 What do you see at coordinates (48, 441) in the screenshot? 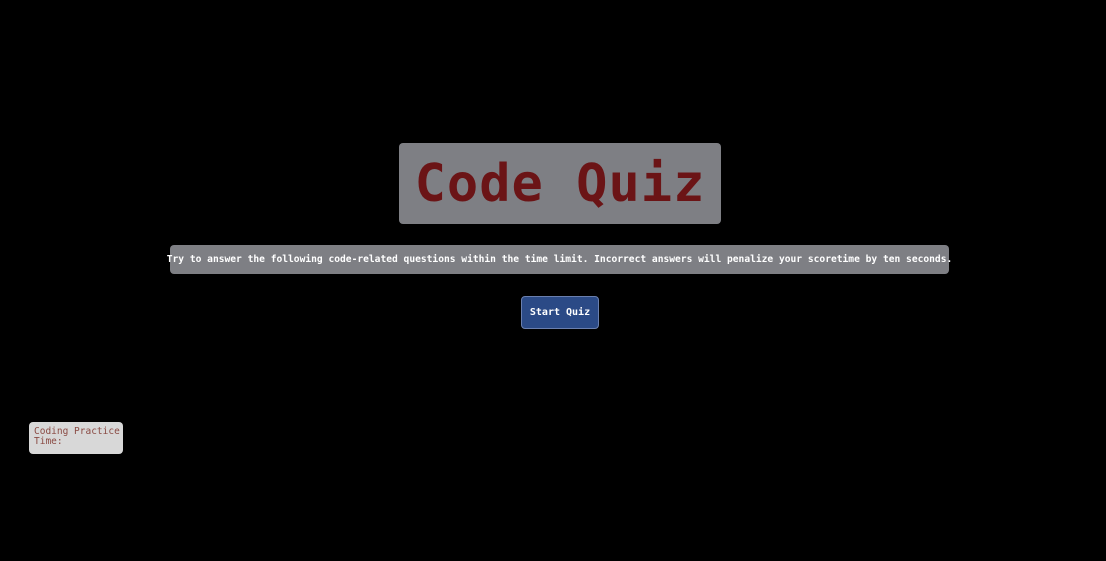
I see `time-label: Time:` at bounding box center [48, 441].